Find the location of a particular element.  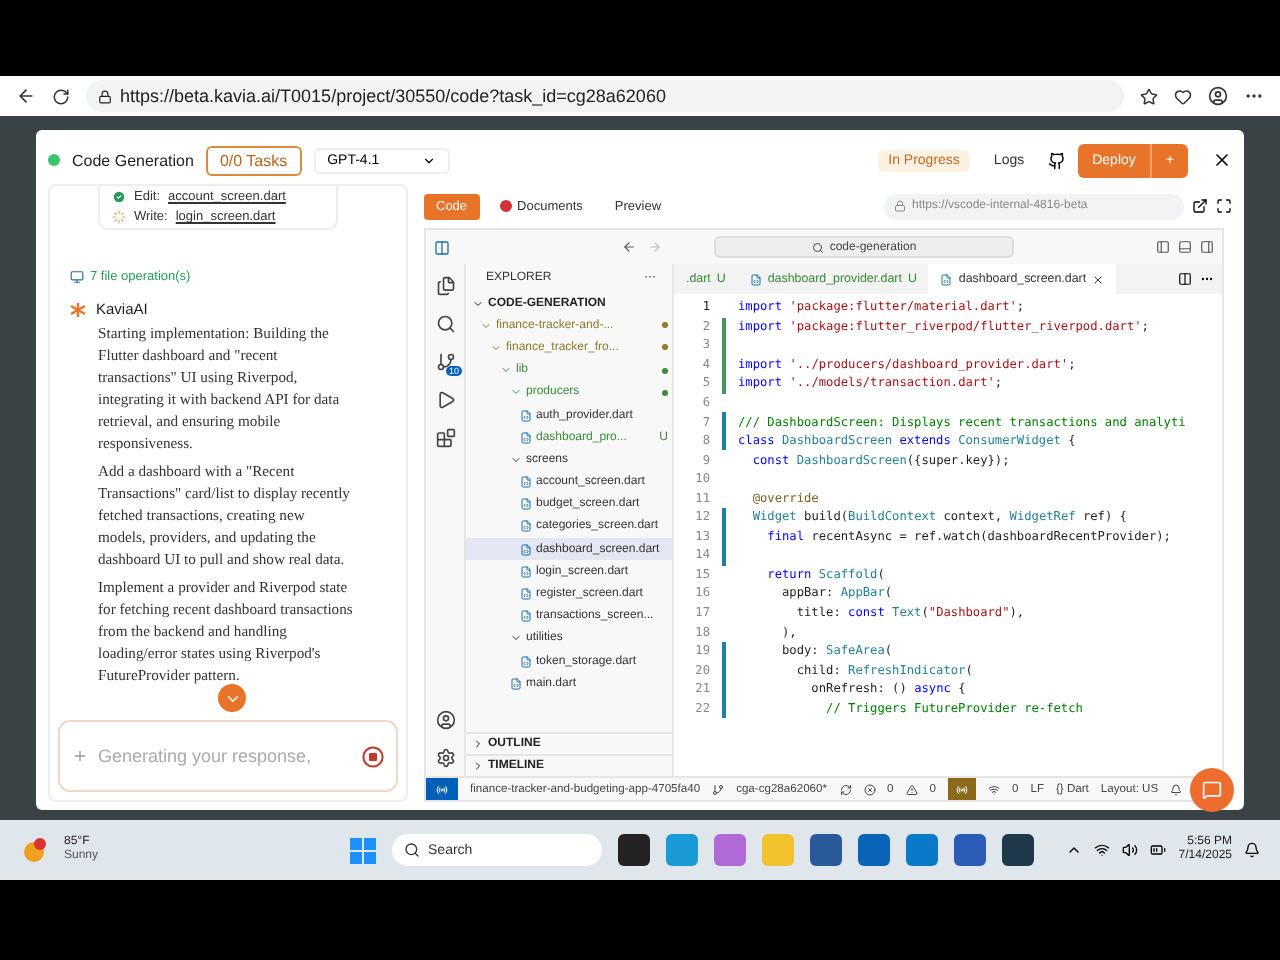

start-icon is located at coordinates (363, 850).